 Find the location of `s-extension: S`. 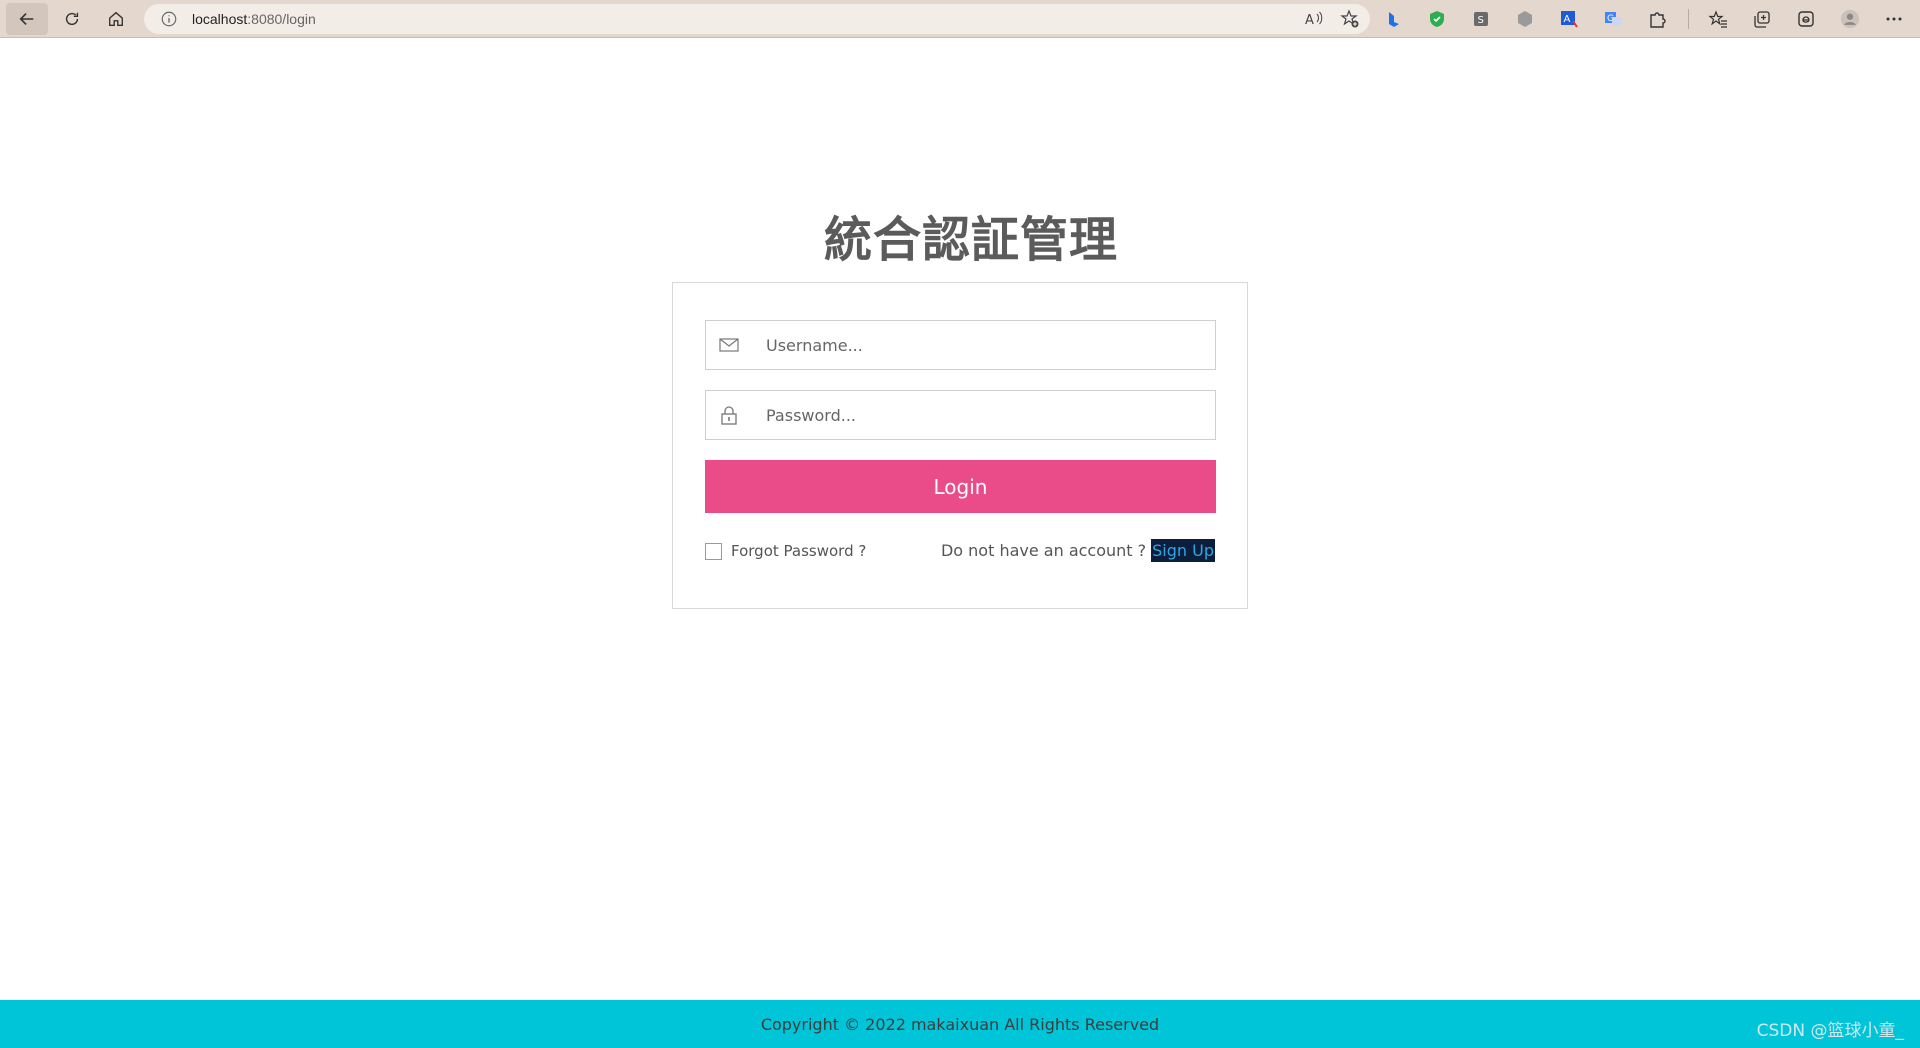

s-extension: S is located at coordinates (1481, 19).